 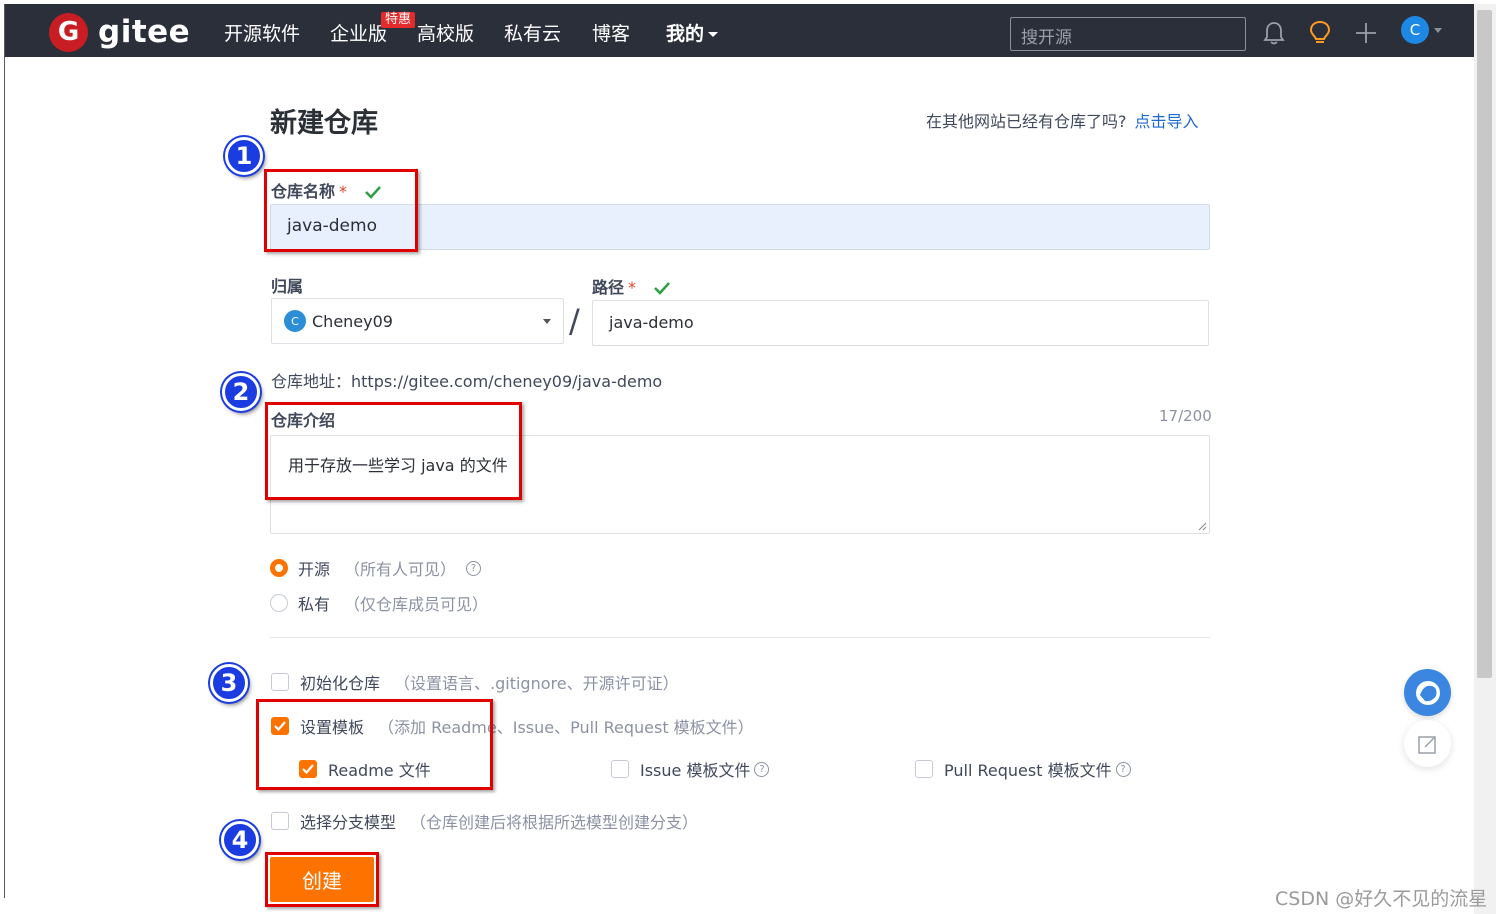 I want to click on check-icon, so click(x=661, y=289).